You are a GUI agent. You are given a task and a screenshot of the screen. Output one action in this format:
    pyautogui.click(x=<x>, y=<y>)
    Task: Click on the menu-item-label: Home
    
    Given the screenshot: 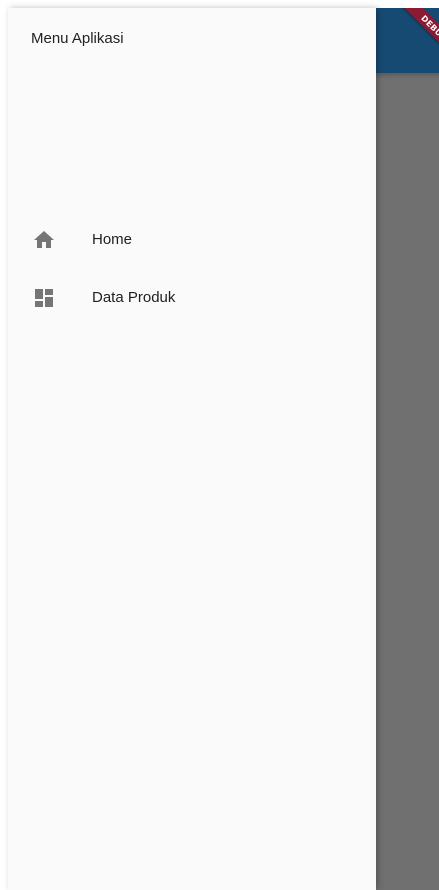 What is the action you would take?
    pyautogui.click(x=112, y=239)
    